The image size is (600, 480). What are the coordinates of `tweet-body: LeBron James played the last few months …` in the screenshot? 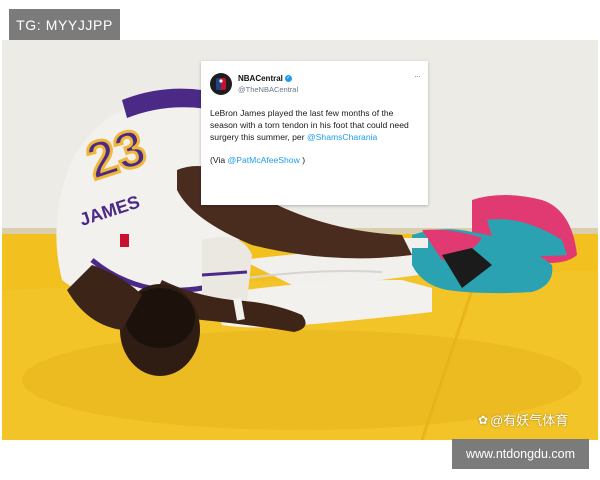 It's located at (314, 125).